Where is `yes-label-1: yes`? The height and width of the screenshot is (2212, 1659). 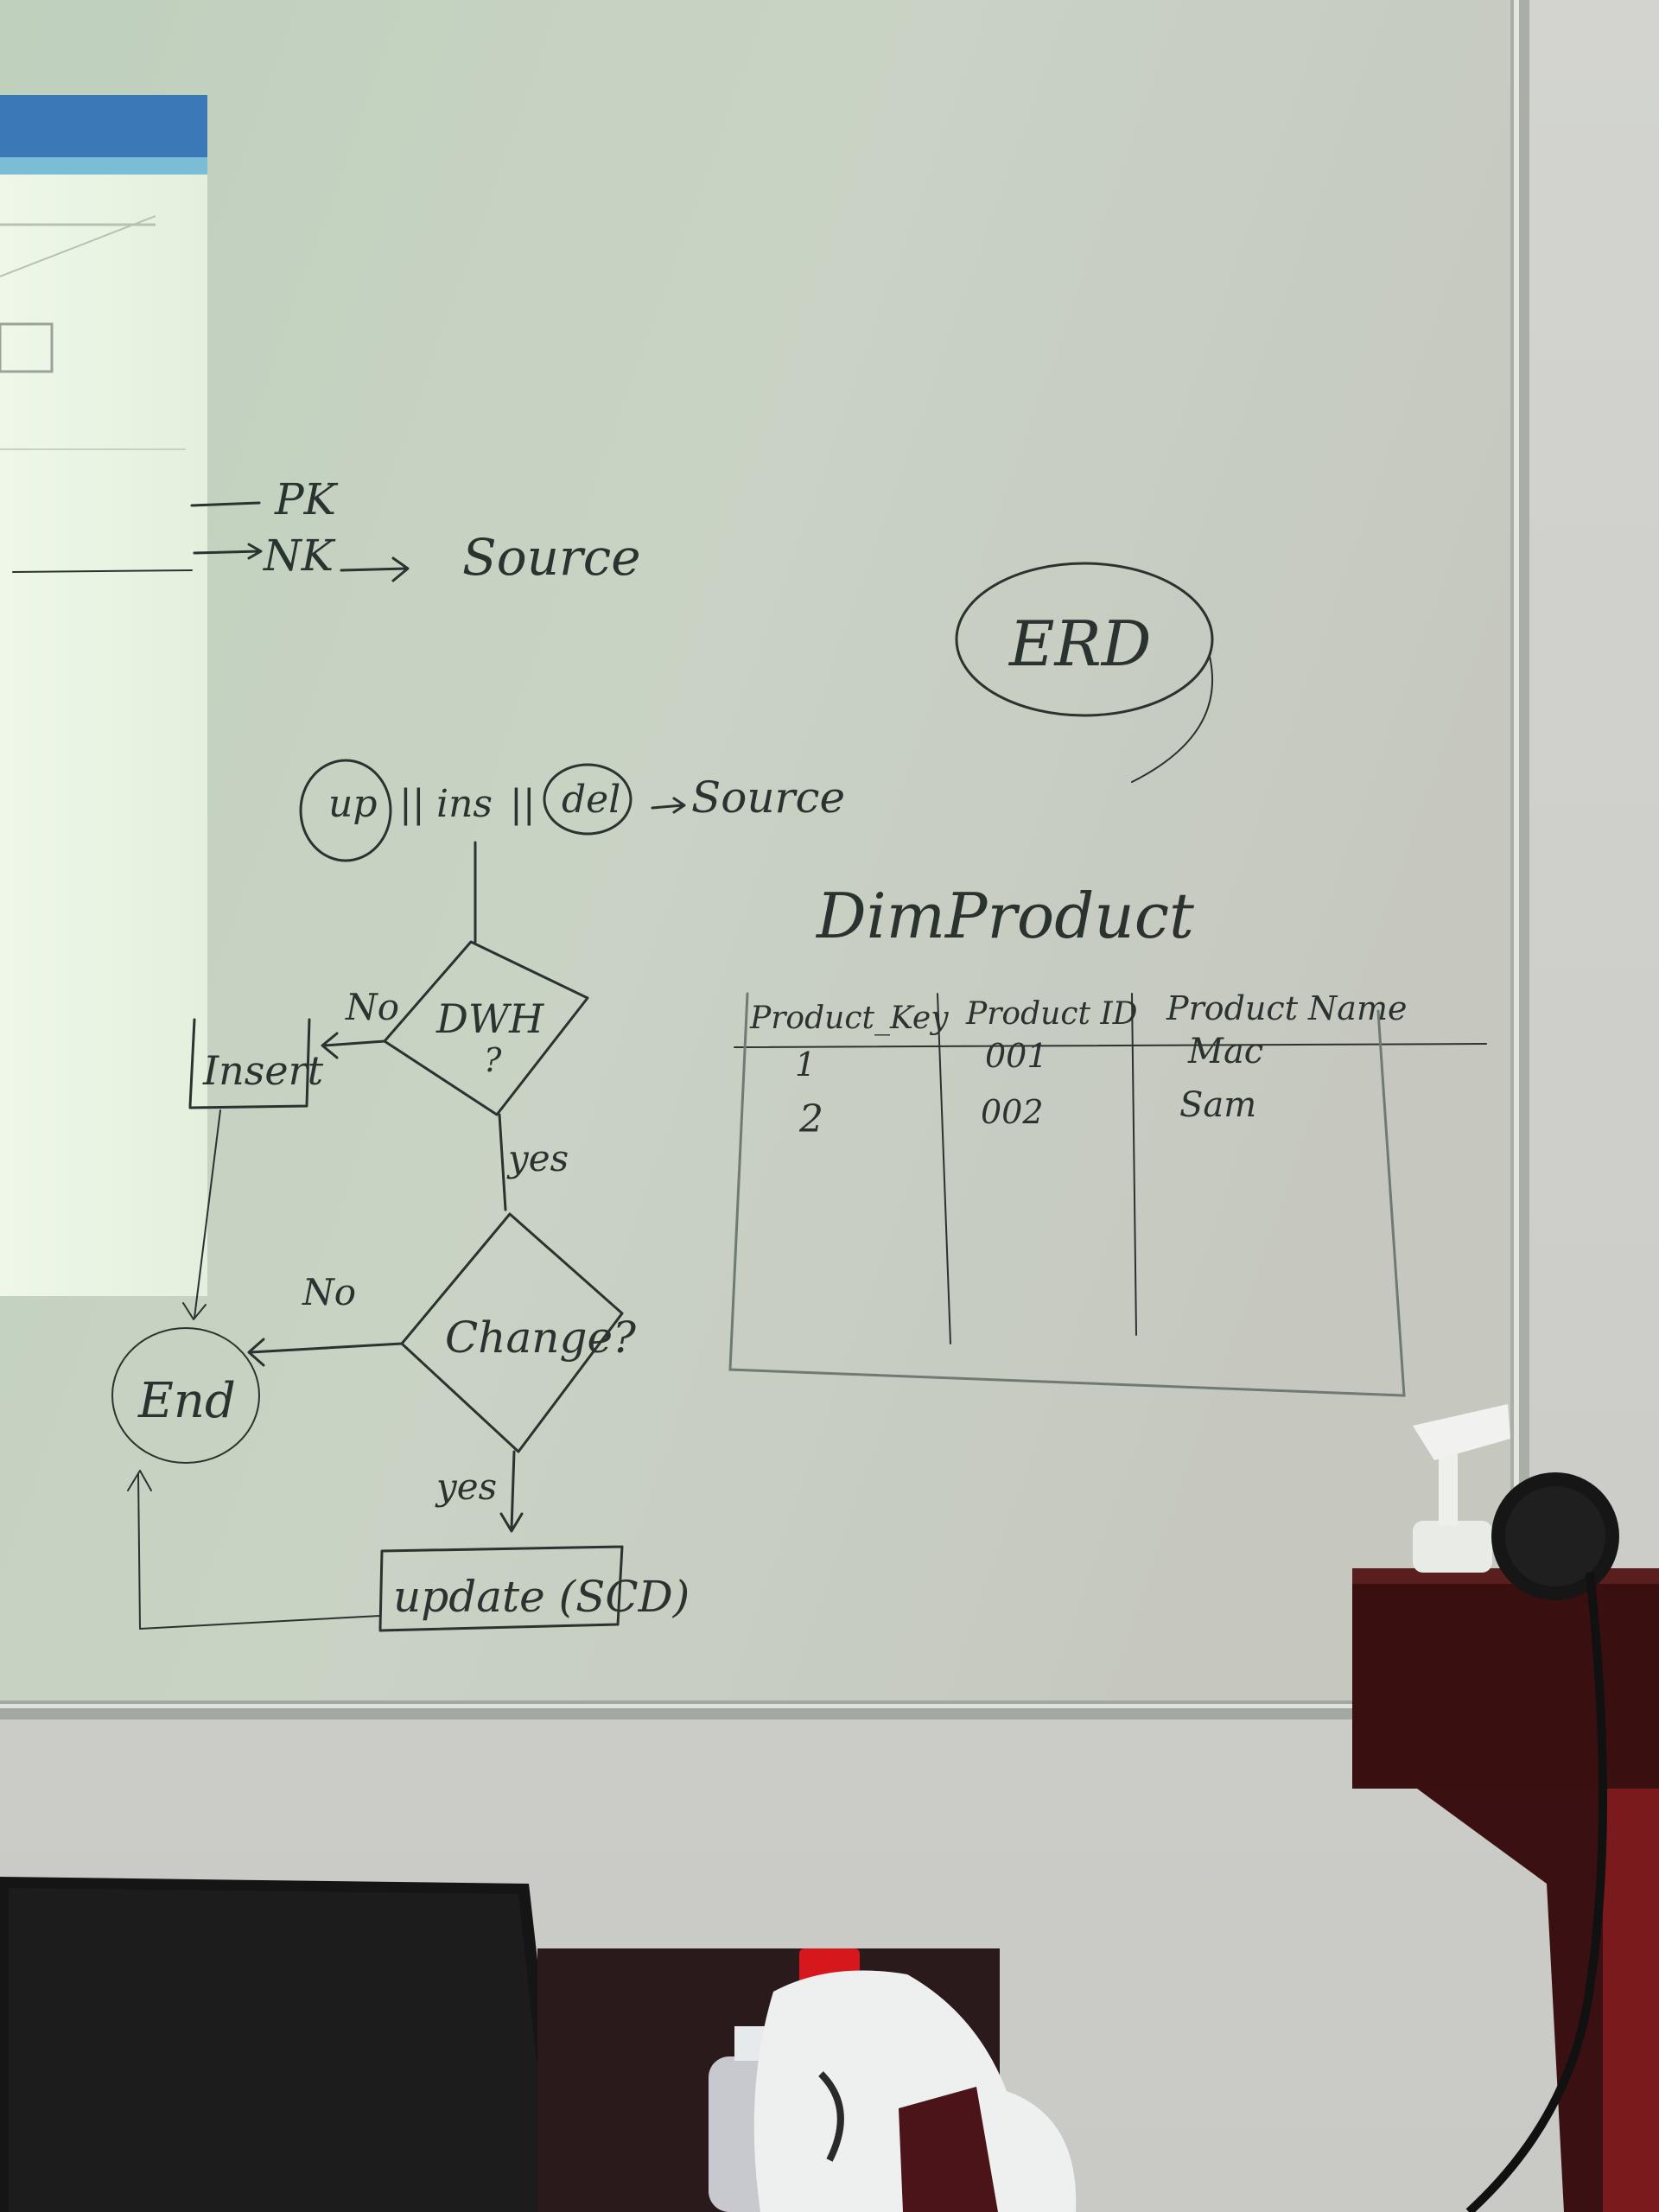
yes-label-1: yes is located at coordinates (537, 1158).